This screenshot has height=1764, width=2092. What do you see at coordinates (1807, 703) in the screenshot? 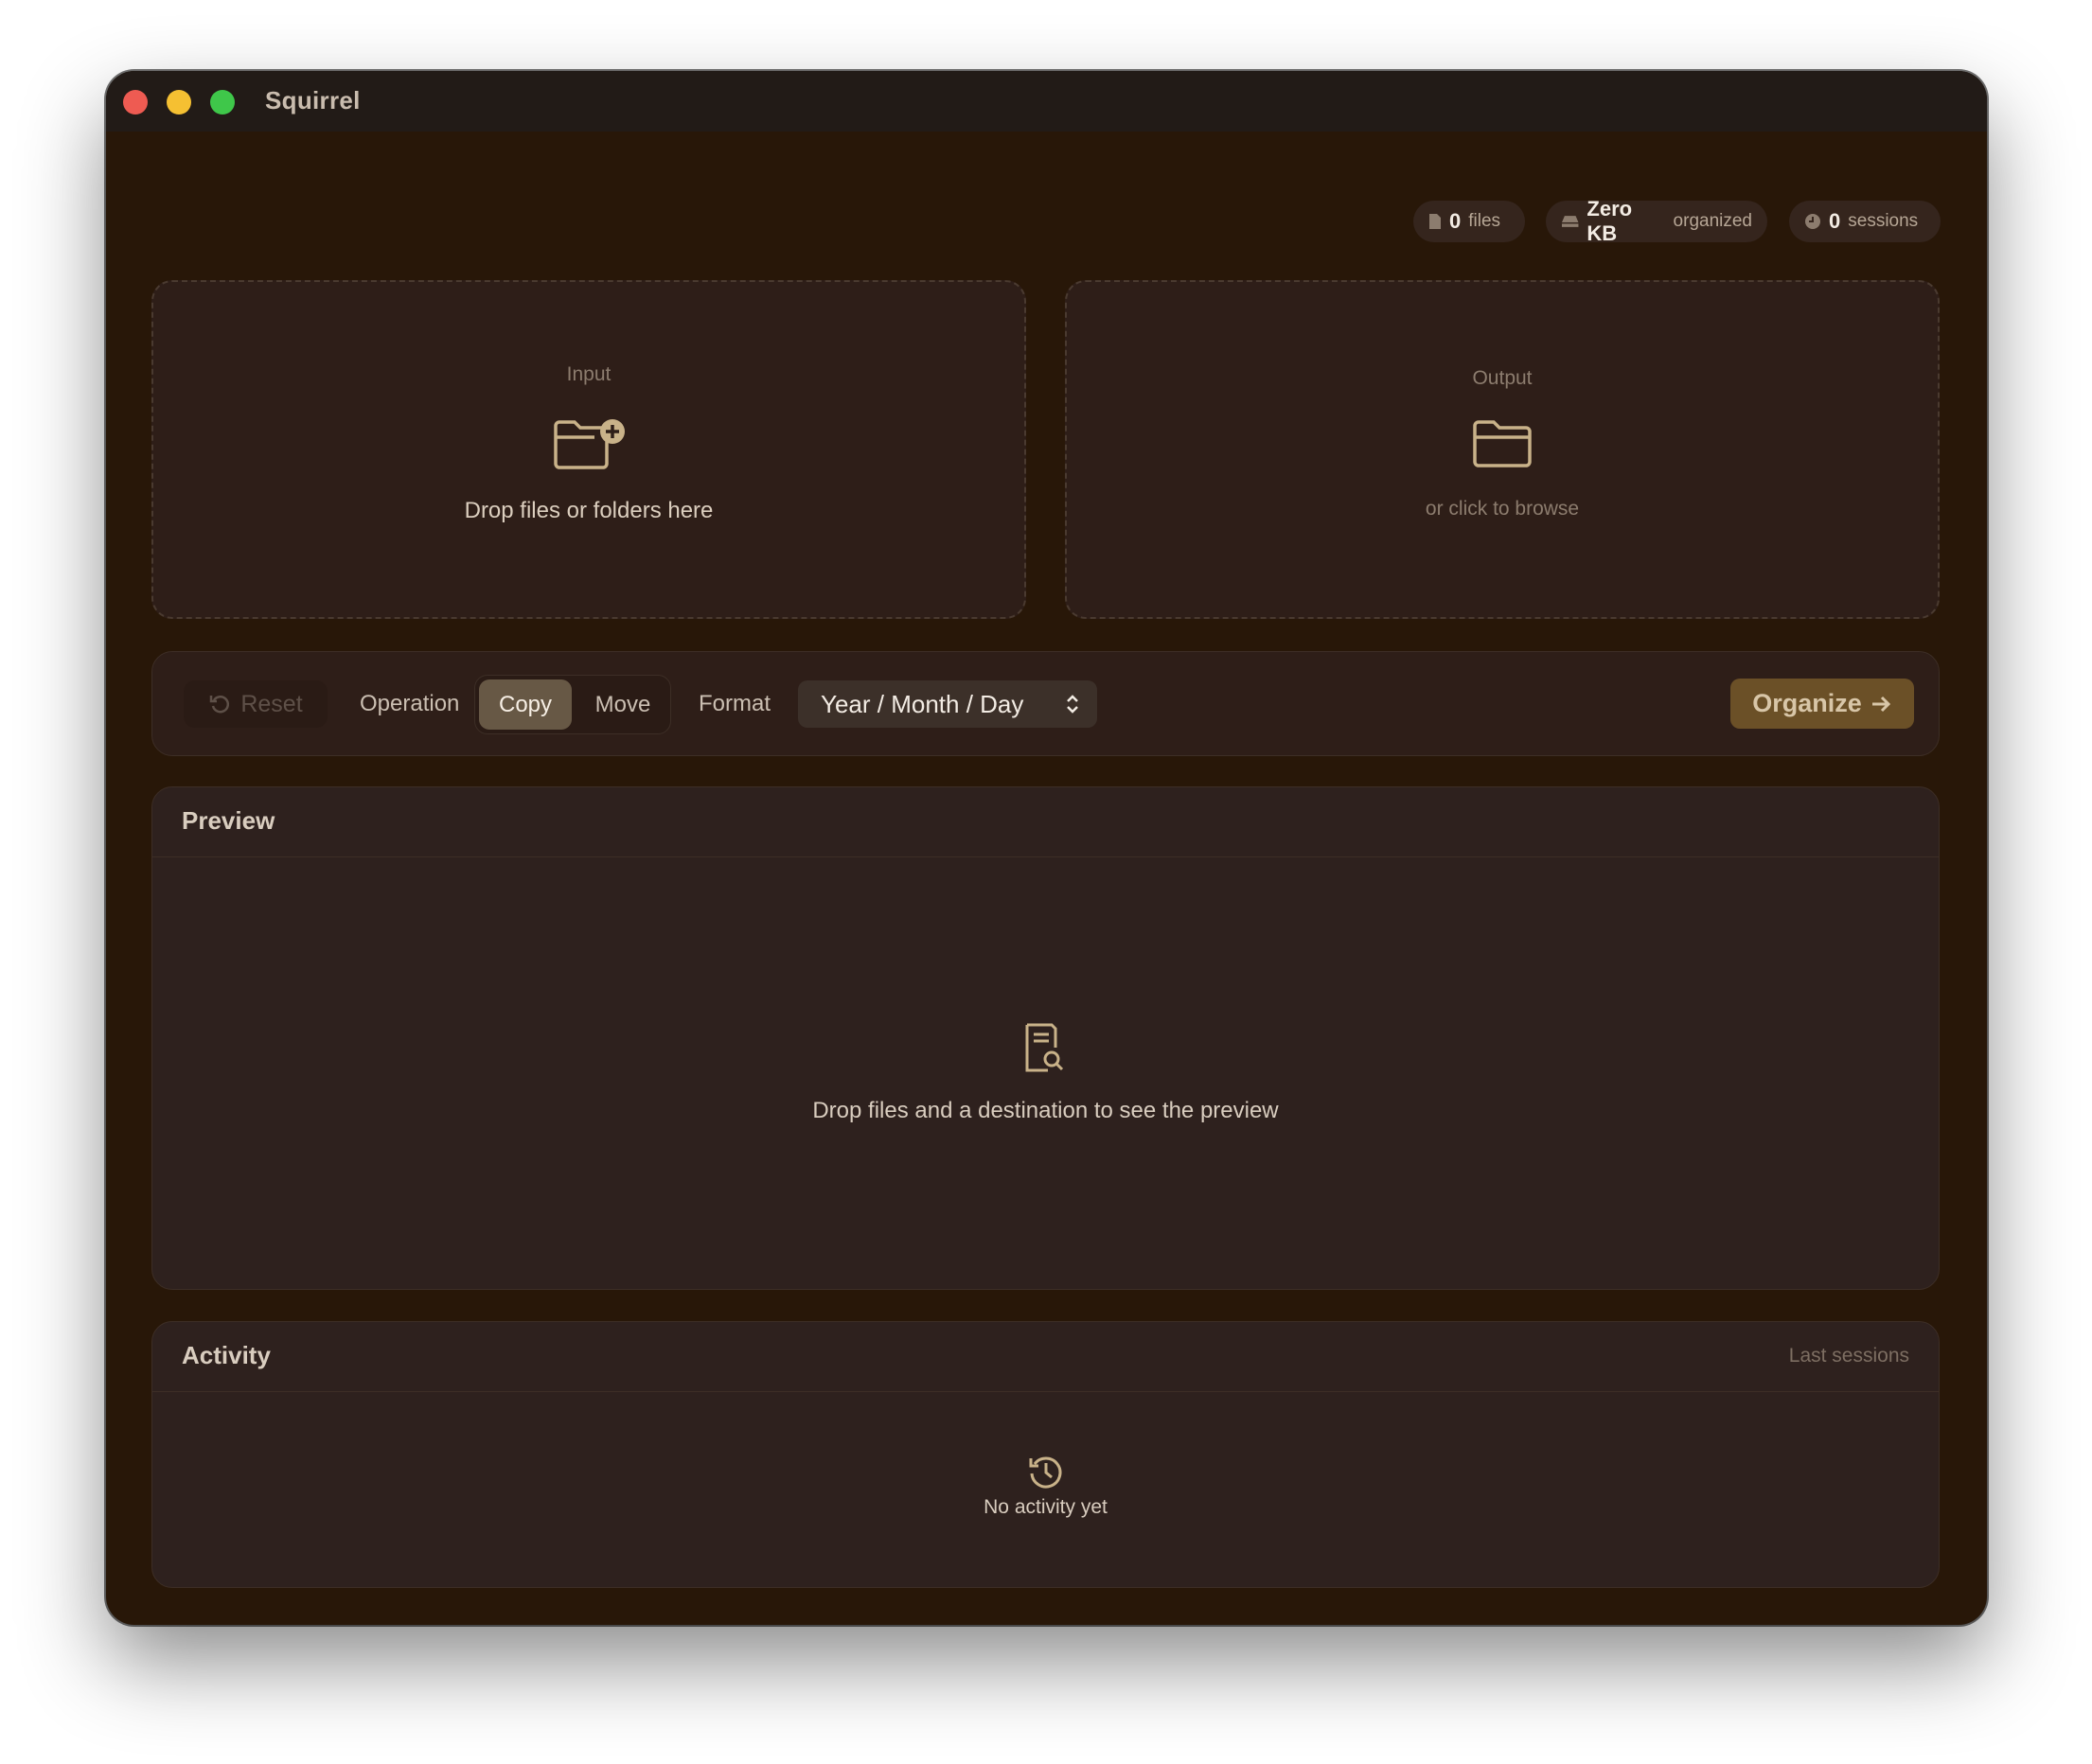
I see `organize-label: Organize` at bounding box center [1807, 703].